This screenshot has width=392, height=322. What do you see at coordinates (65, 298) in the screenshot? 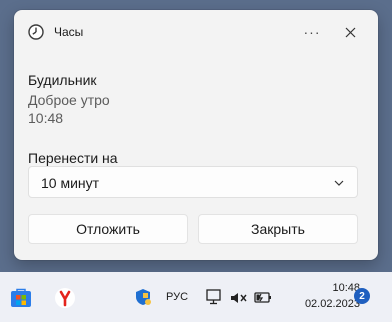
I see `yandex-browser-icon` at bounding box center [65, 298].